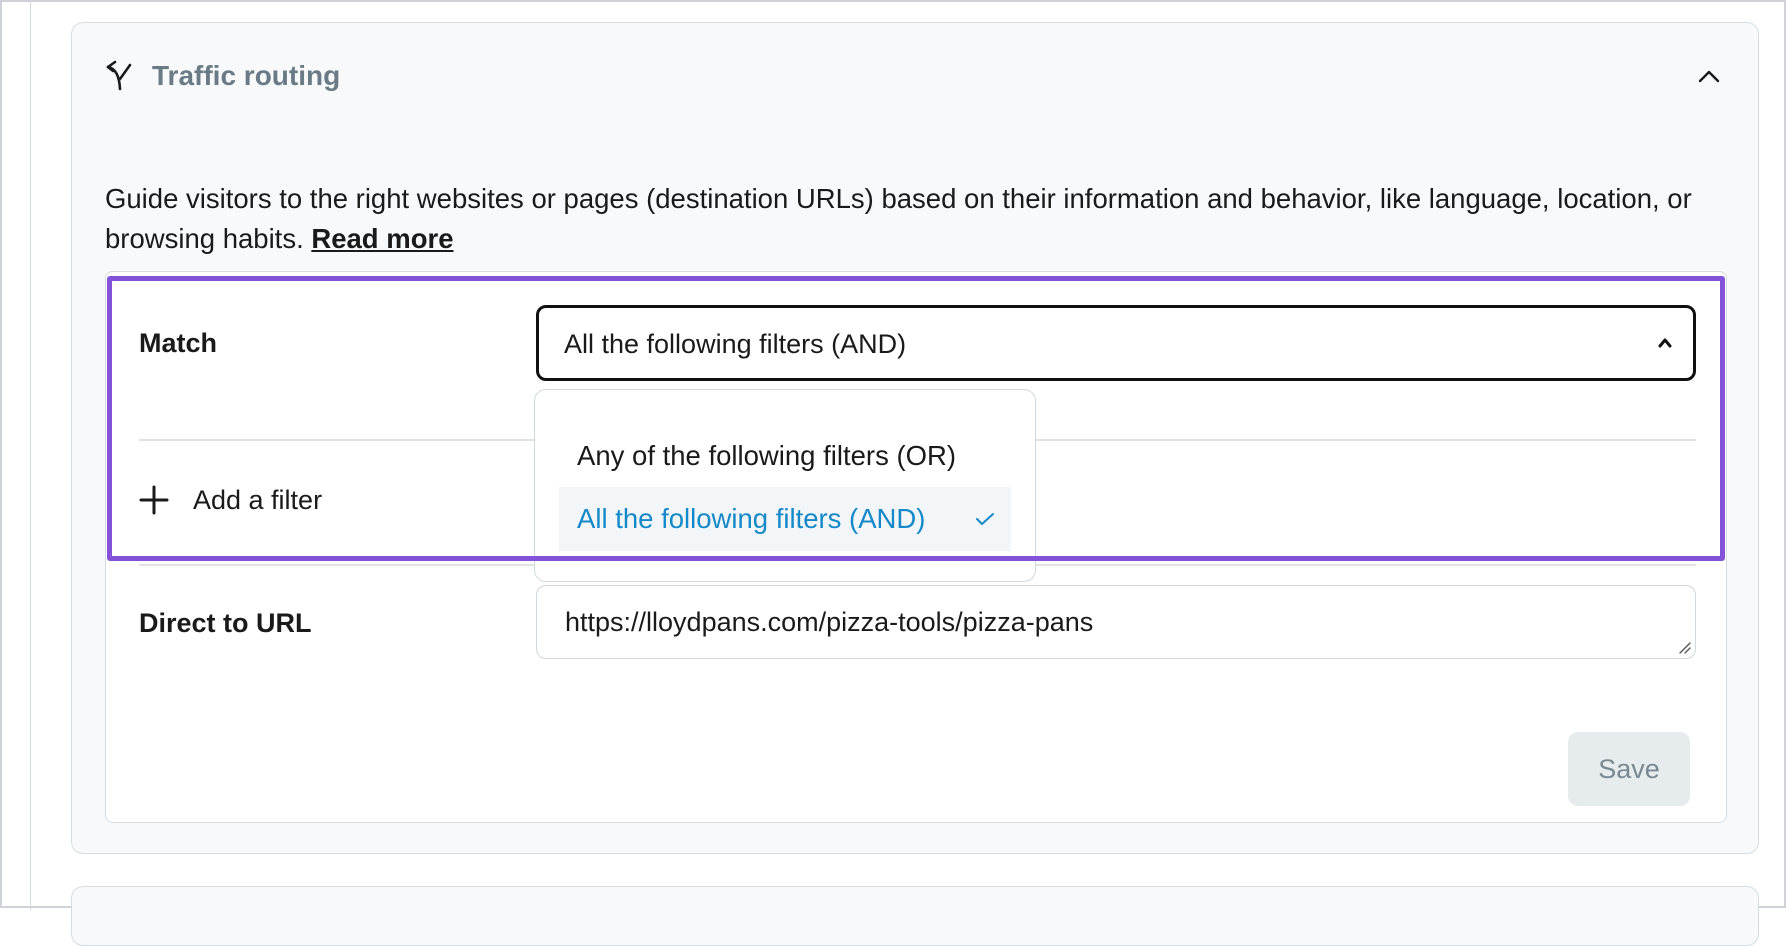 The width and height of the screenshot is (1786, 946). I want to click on left-rule, so click(30, 456).